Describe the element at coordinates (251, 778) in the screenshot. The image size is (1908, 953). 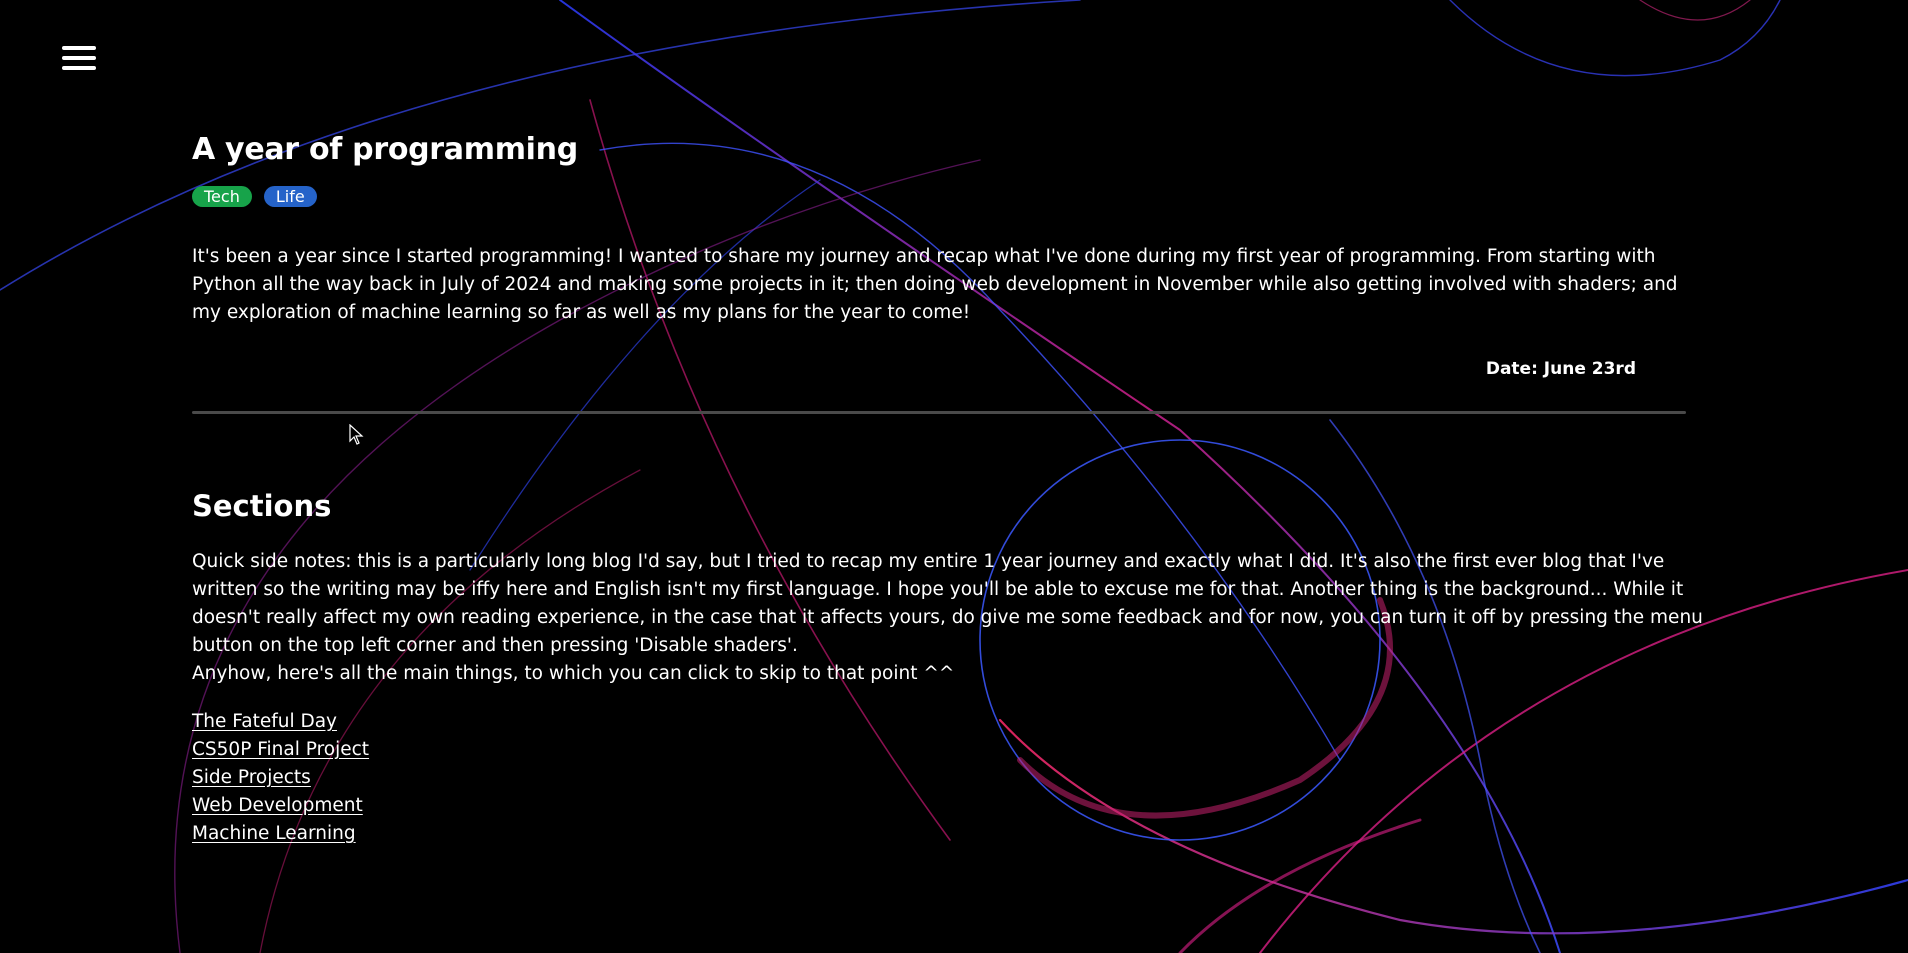
I see `section-link-side-projects: Side Projects` at that location.